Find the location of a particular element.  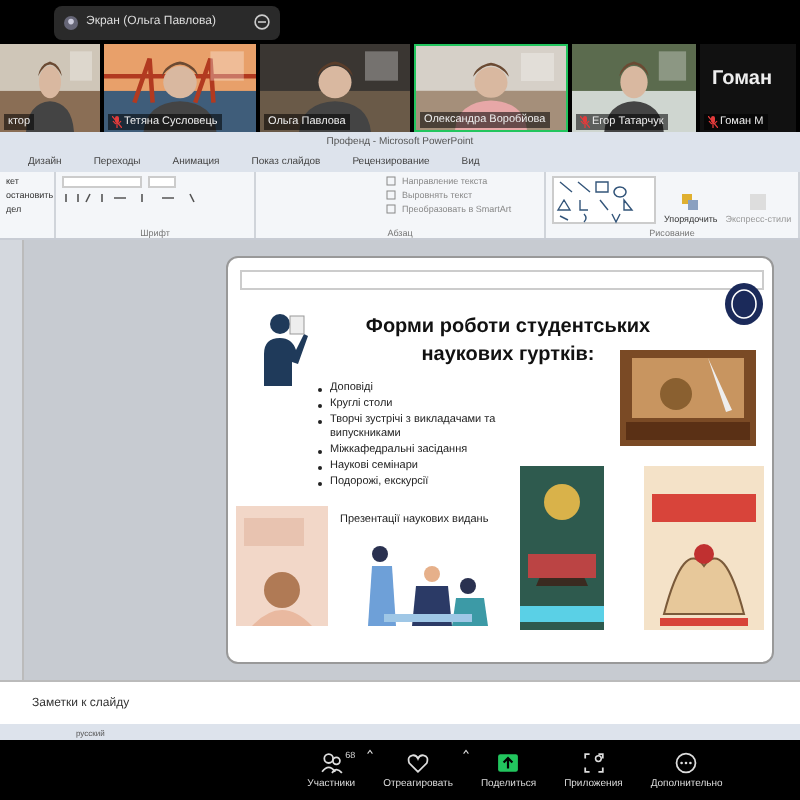

participant-display-name: Гоман is located at coordinates (742, 79).